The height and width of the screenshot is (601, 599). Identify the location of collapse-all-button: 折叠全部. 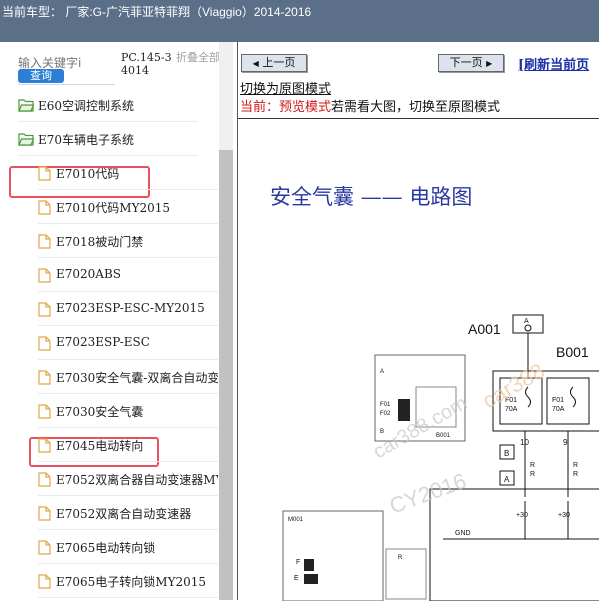
(198, 57).